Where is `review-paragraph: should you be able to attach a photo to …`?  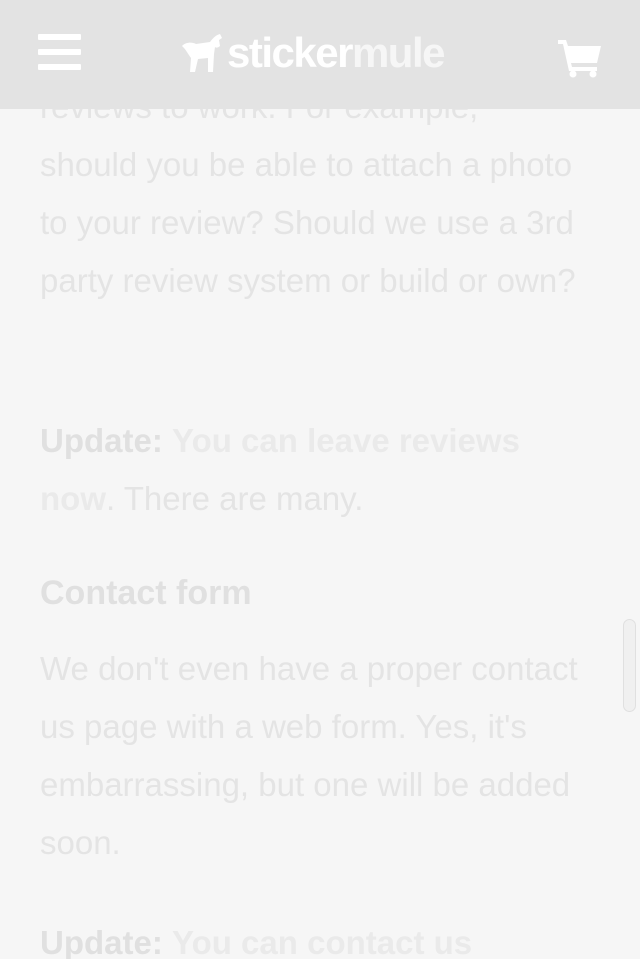
review-paragraph: should you be able to attach a photo to … is located at coordinates (308, 222).